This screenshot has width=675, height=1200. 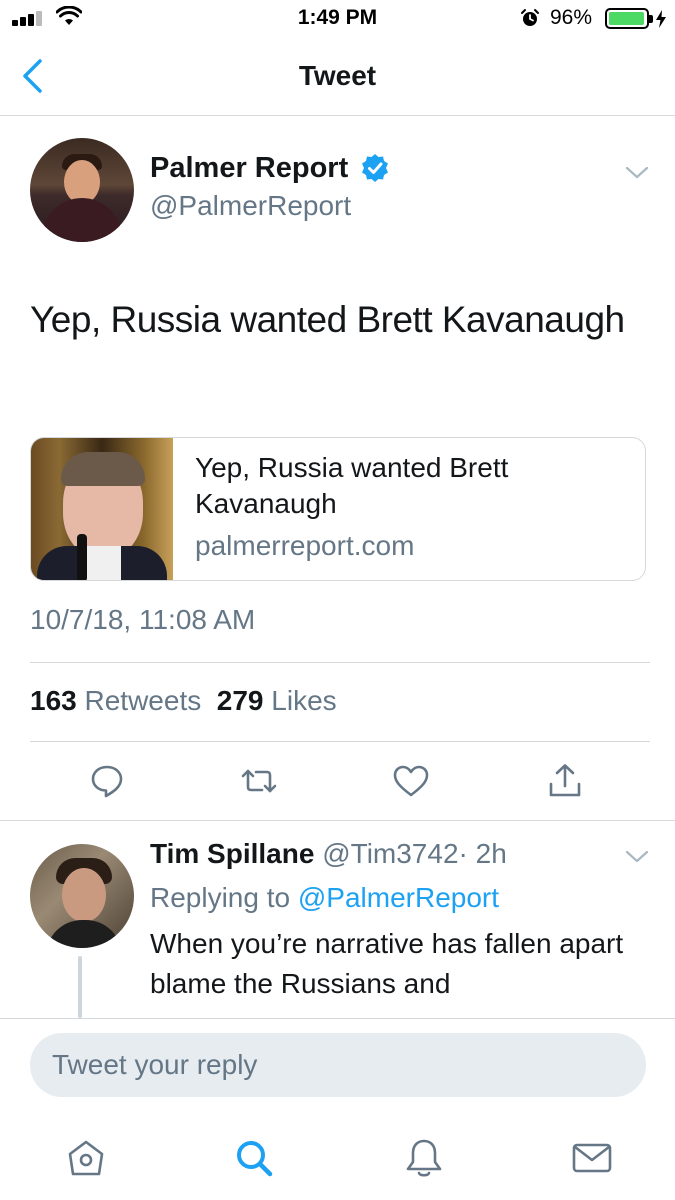 What do you see at coordinates (424, 1158) in the screenshot?
I see `notifications-icon` at bounding box center [424, 1158].